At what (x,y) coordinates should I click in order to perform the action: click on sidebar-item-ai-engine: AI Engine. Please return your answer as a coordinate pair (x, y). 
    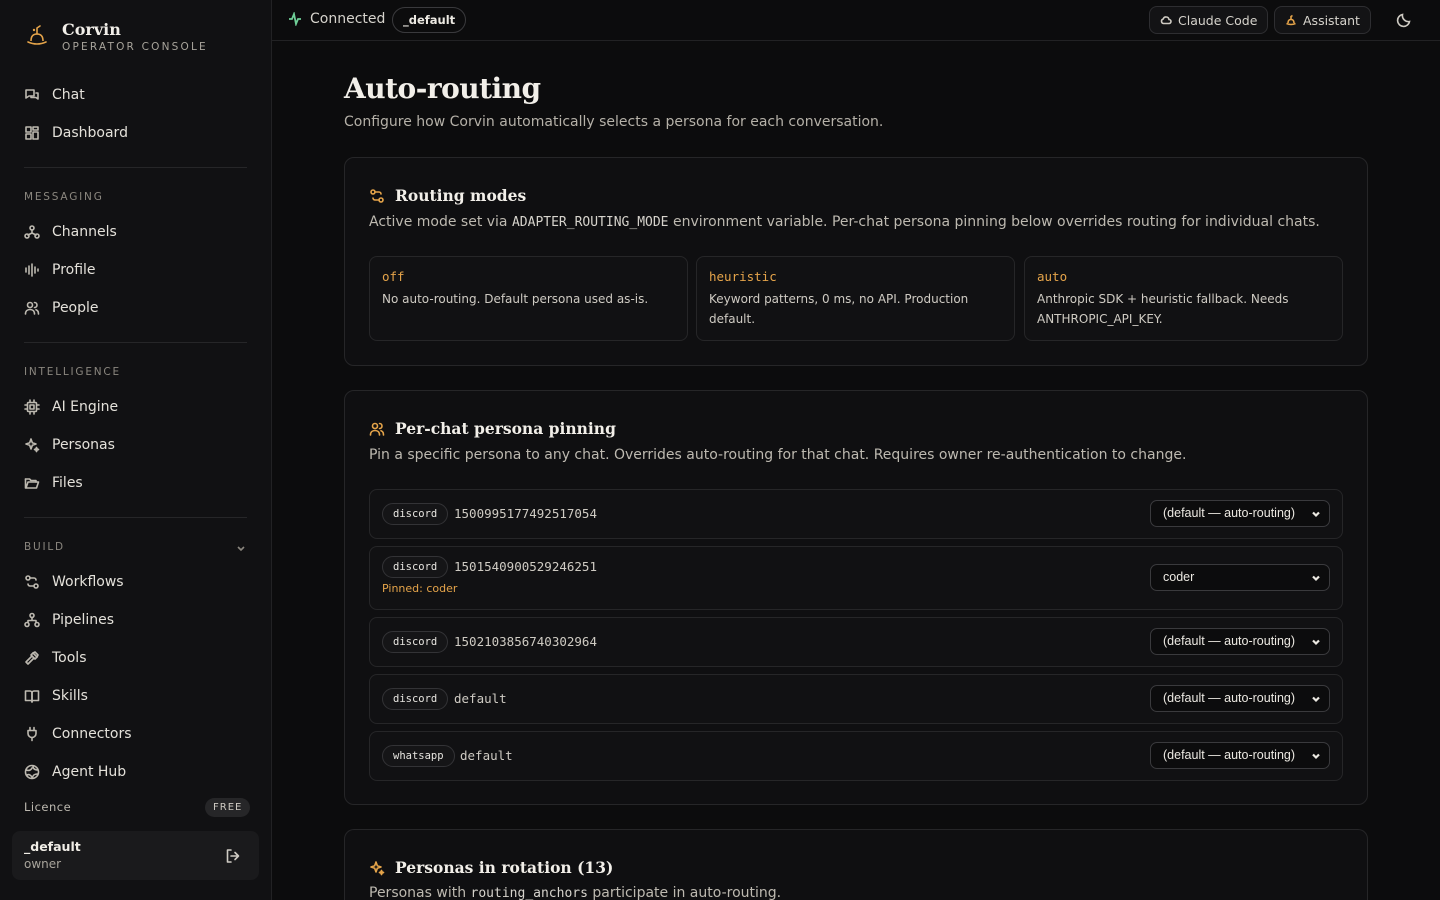
    Looking at the image, I should click on (71, 407).